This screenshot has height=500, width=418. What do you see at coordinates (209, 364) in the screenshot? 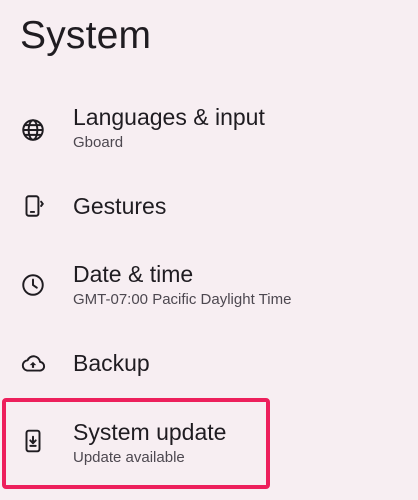
I see `backup-item: Backup` at bounding box center [209, 364].